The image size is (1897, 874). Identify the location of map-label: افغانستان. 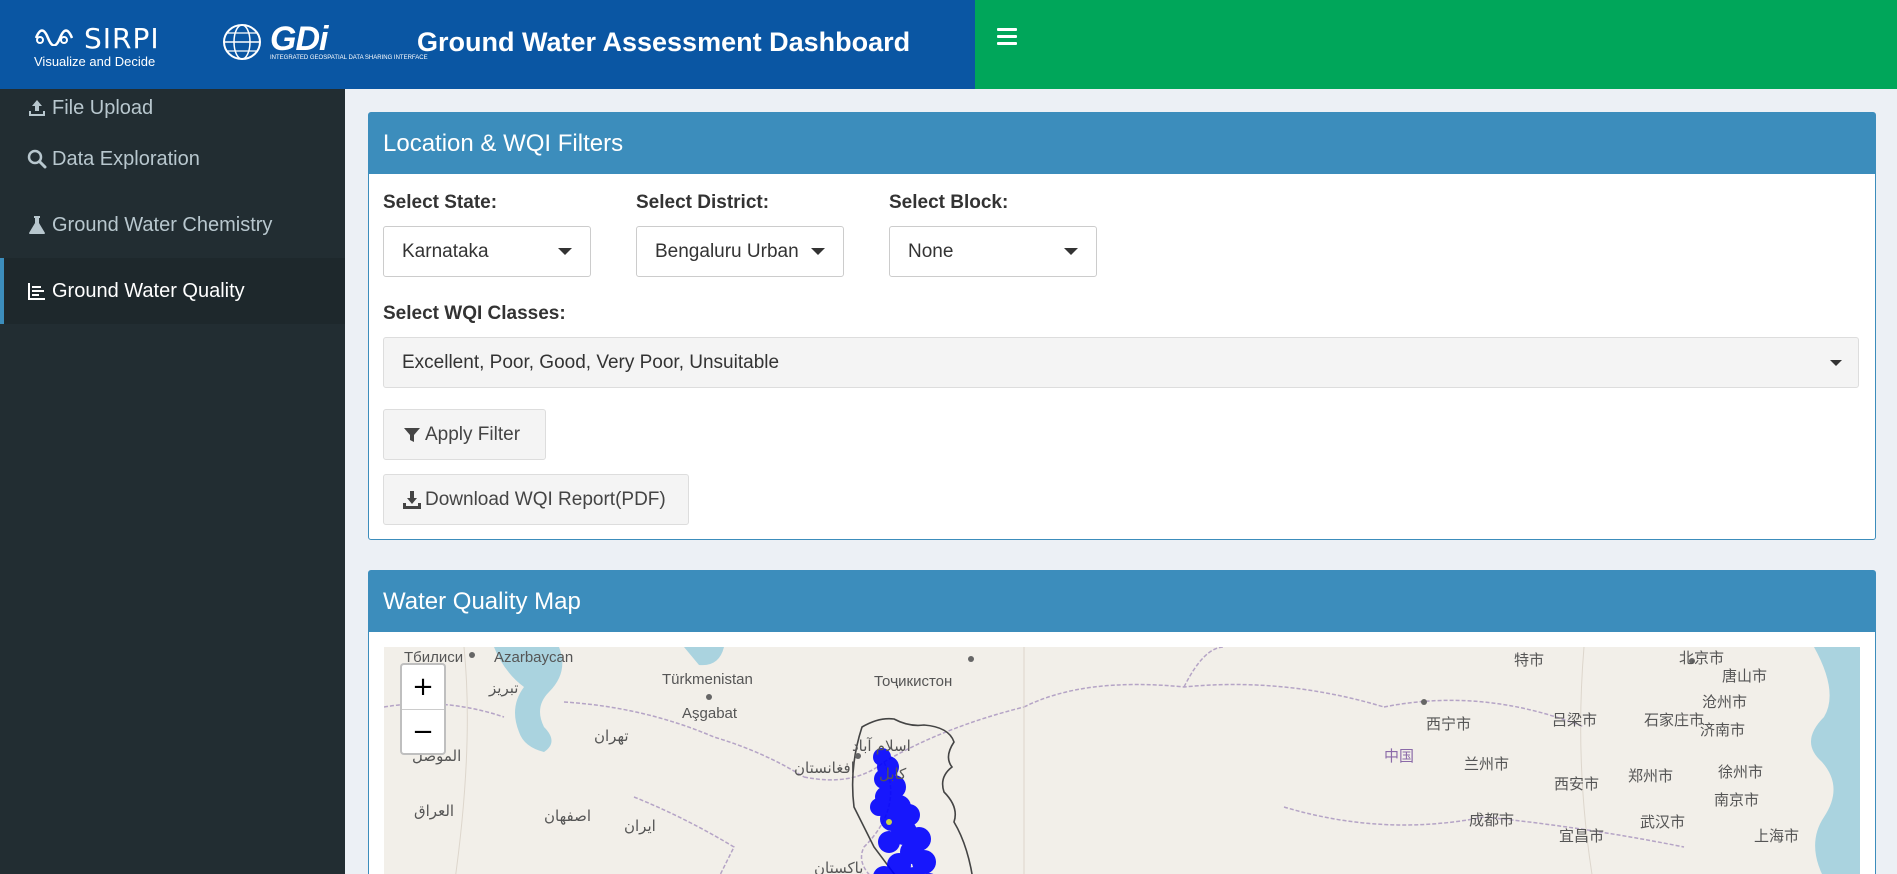
(824, 768).